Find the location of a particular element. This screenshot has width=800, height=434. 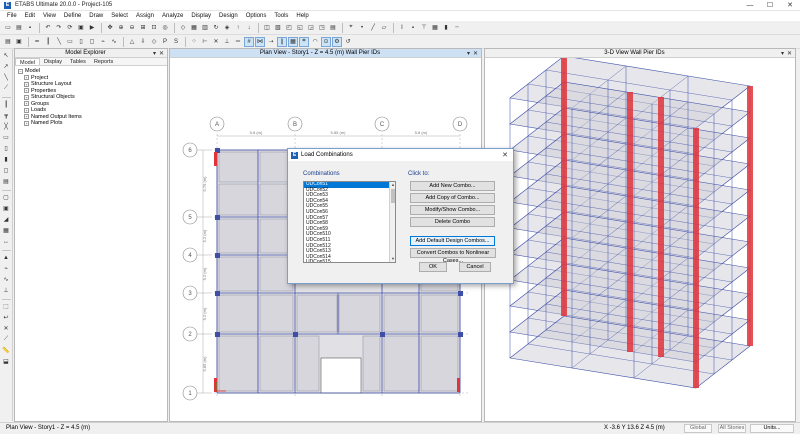

view-3d-icon: ◇ is located at coordinates (183, 28).